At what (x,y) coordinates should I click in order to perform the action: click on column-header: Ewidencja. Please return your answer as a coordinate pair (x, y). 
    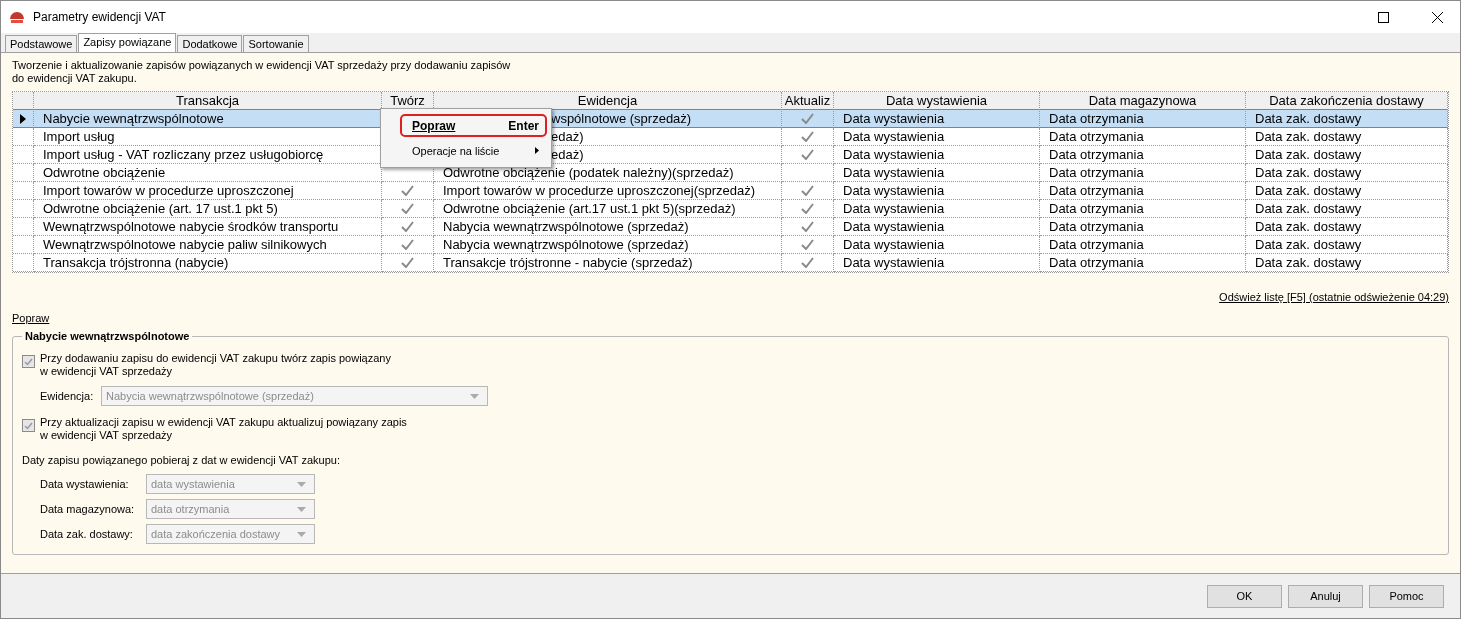
    Looking at the image, I should click on (608, 101).